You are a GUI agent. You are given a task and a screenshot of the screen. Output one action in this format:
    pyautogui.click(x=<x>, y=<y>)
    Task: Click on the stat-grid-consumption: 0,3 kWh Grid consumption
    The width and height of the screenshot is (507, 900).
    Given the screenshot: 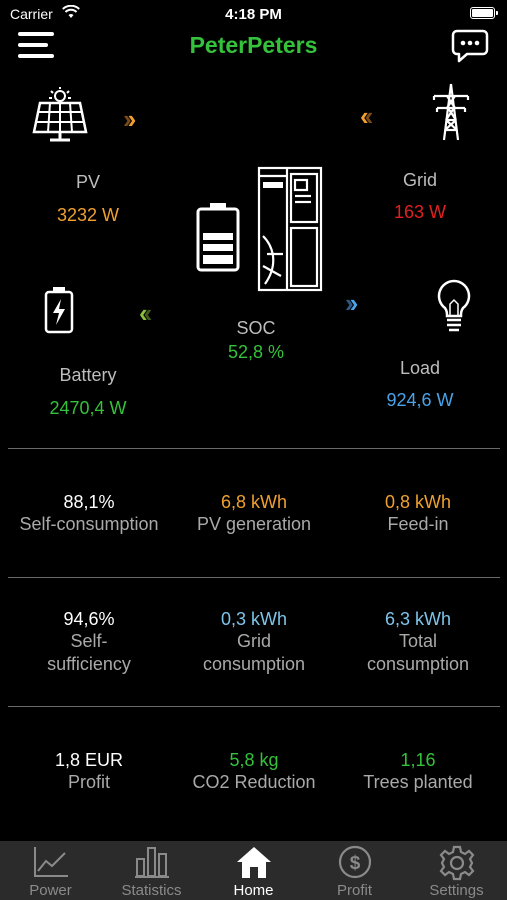 What is the action you would take?
    pyautogui.click(x=254, y=642)
    